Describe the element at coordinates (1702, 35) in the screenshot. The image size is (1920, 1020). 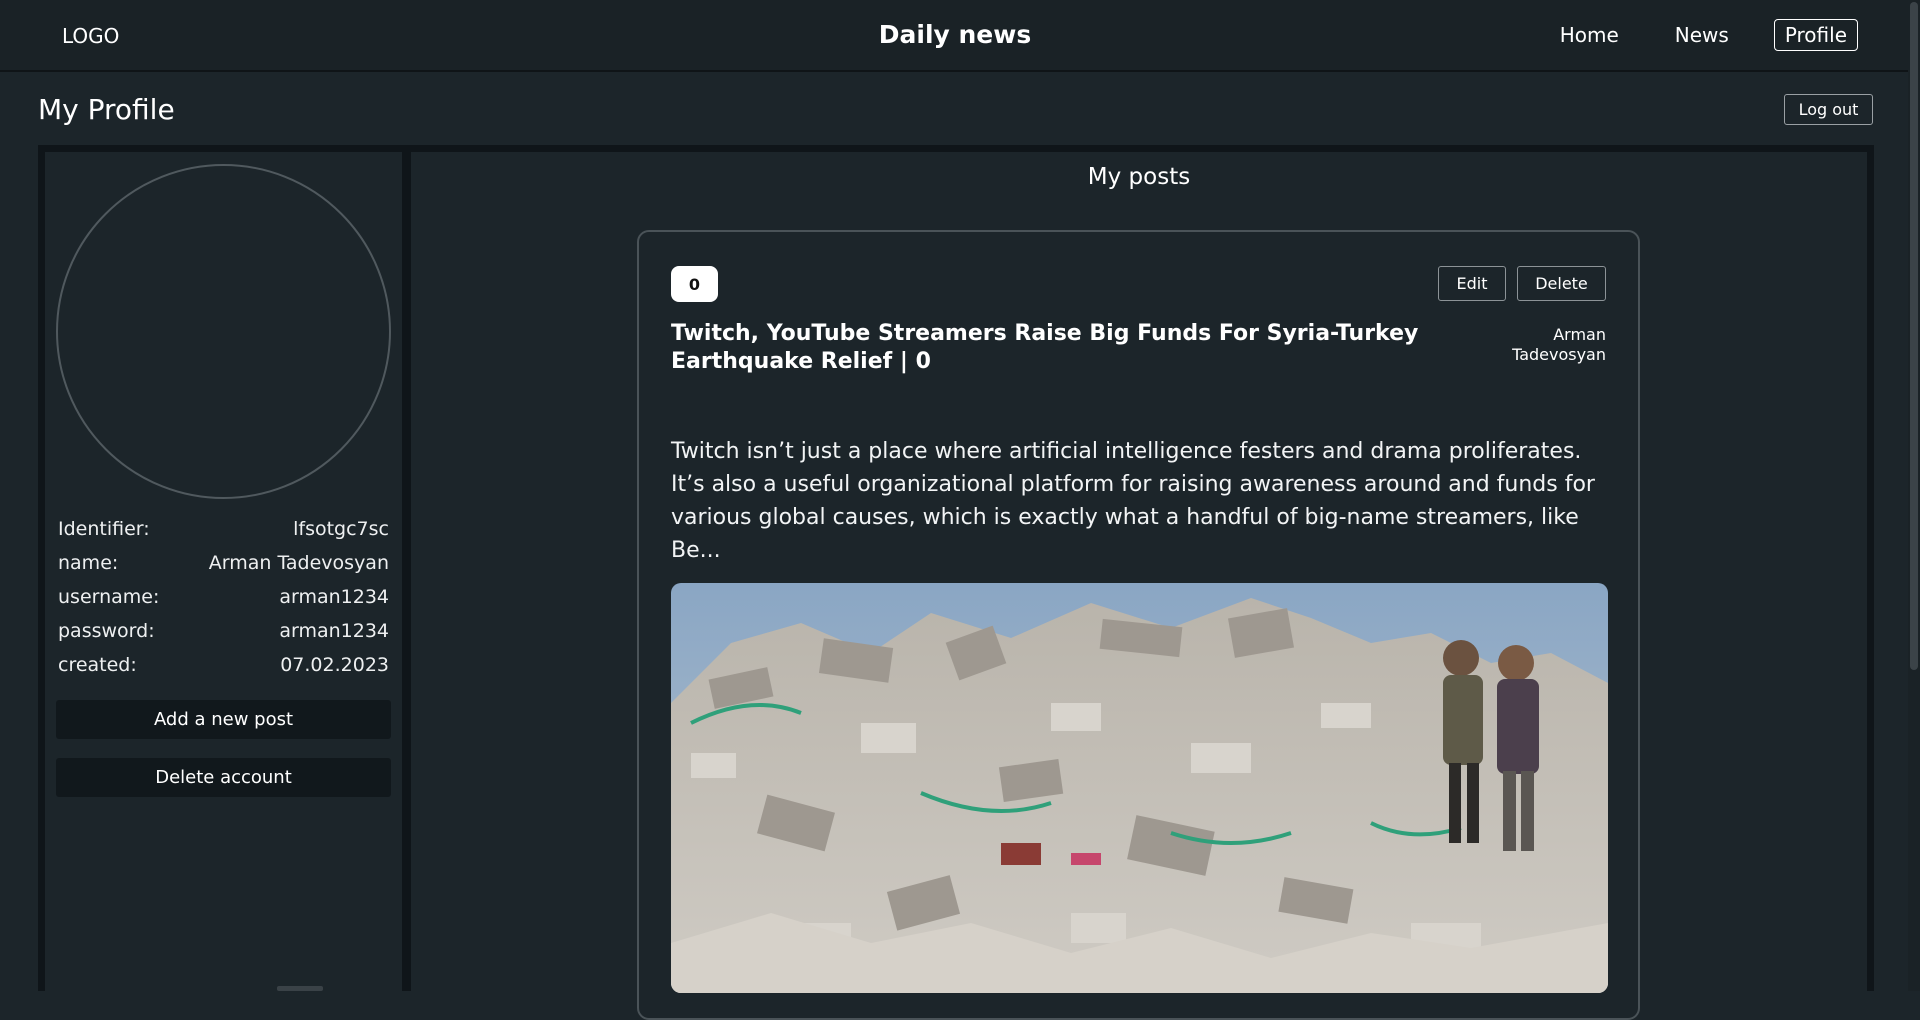
I see `nav-news-link: News` at that location.